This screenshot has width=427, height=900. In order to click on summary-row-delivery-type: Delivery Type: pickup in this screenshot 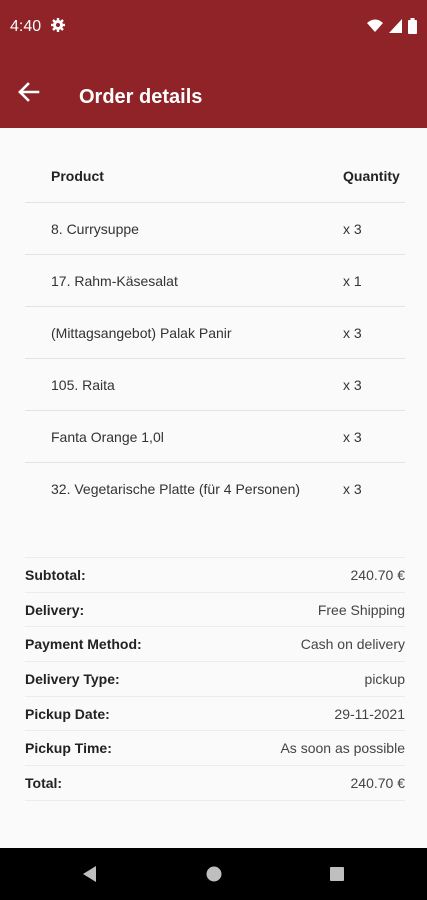, I will do `click(215, 679)`.